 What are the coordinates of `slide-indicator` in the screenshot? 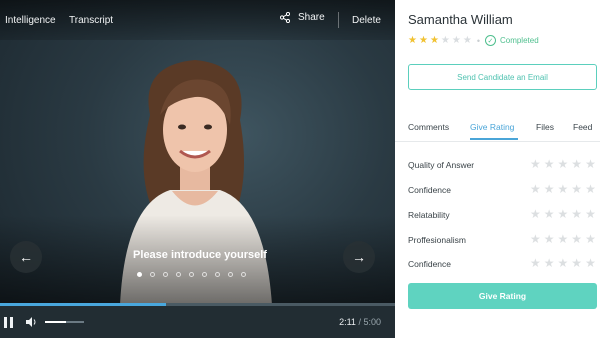 It's located at (191, 274).